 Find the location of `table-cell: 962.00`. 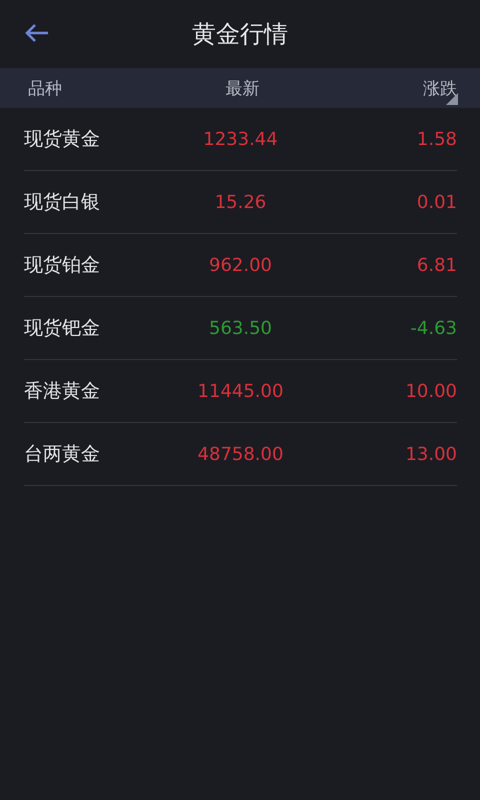

table-cell: 962.00 is located at coordinates (240, 265).